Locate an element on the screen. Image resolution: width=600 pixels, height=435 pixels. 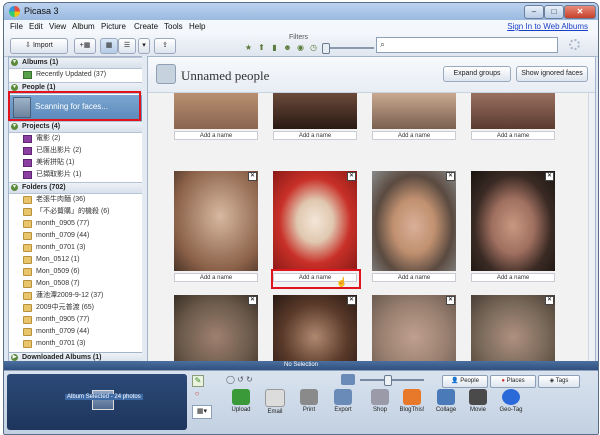
maximize-button: □ is located at coordinates (554, 12).